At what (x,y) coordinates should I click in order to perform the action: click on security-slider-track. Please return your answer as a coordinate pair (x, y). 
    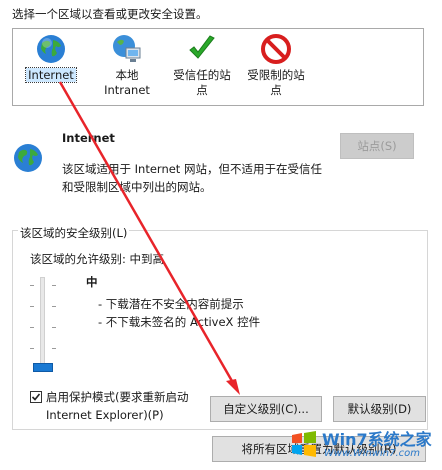
    Looking at the image, I should click on (42, 324).